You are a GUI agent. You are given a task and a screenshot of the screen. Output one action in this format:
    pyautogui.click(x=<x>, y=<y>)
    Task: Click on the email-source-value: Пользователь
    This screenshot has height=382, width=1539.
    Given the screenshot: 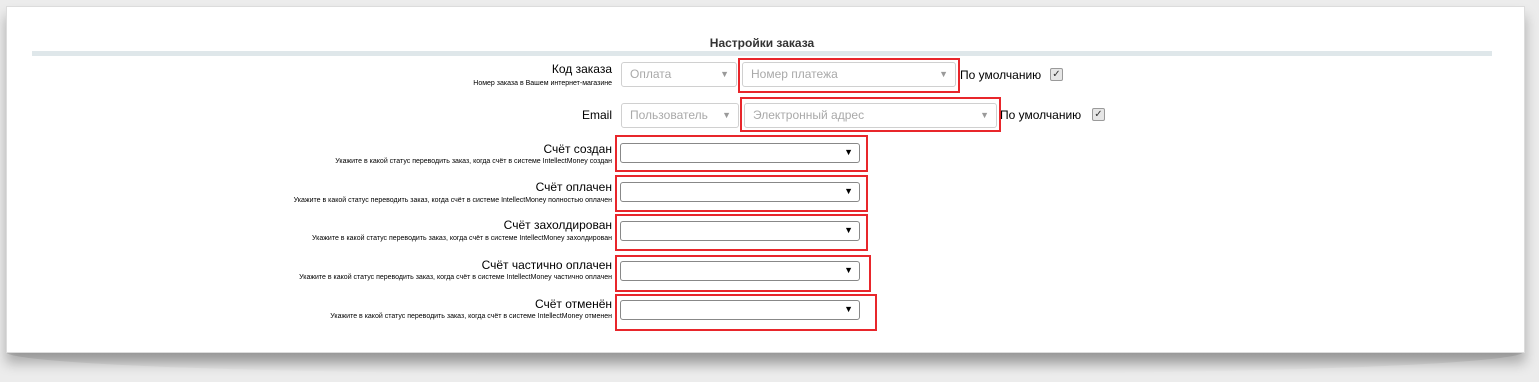 What is the action you would take?
    pyautogui.click(x=669, y=115)
    